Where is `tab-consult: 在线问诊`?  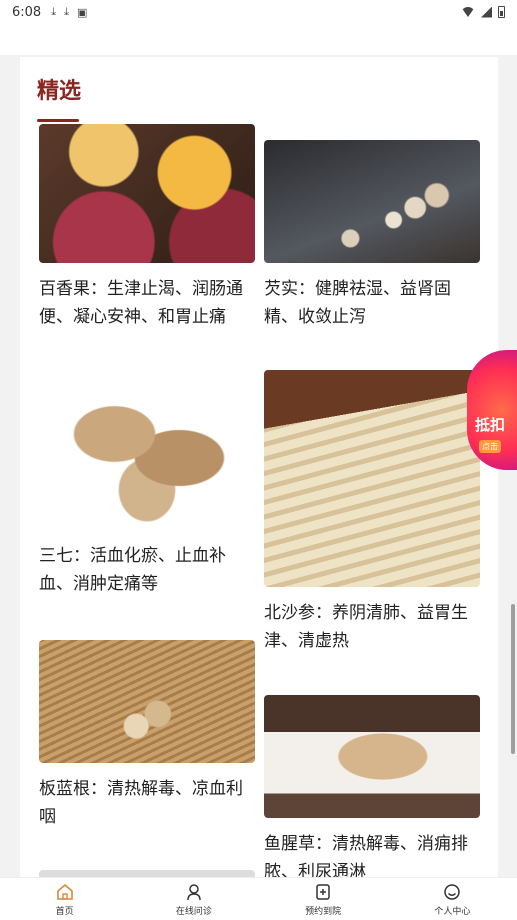 tab-consult: 在线问诊 is located at coordinates (193, 899).